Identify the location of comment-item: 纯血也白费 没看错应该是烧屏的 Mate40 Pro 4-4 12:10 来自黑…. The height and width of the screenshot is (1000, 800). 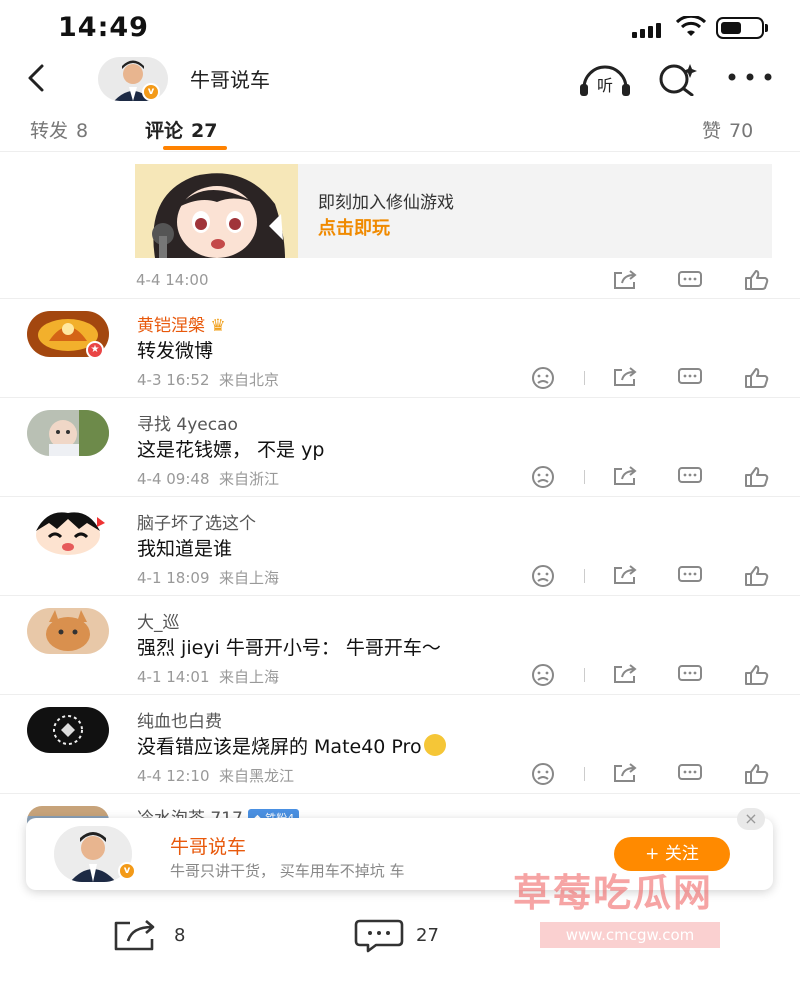
(400, 743).